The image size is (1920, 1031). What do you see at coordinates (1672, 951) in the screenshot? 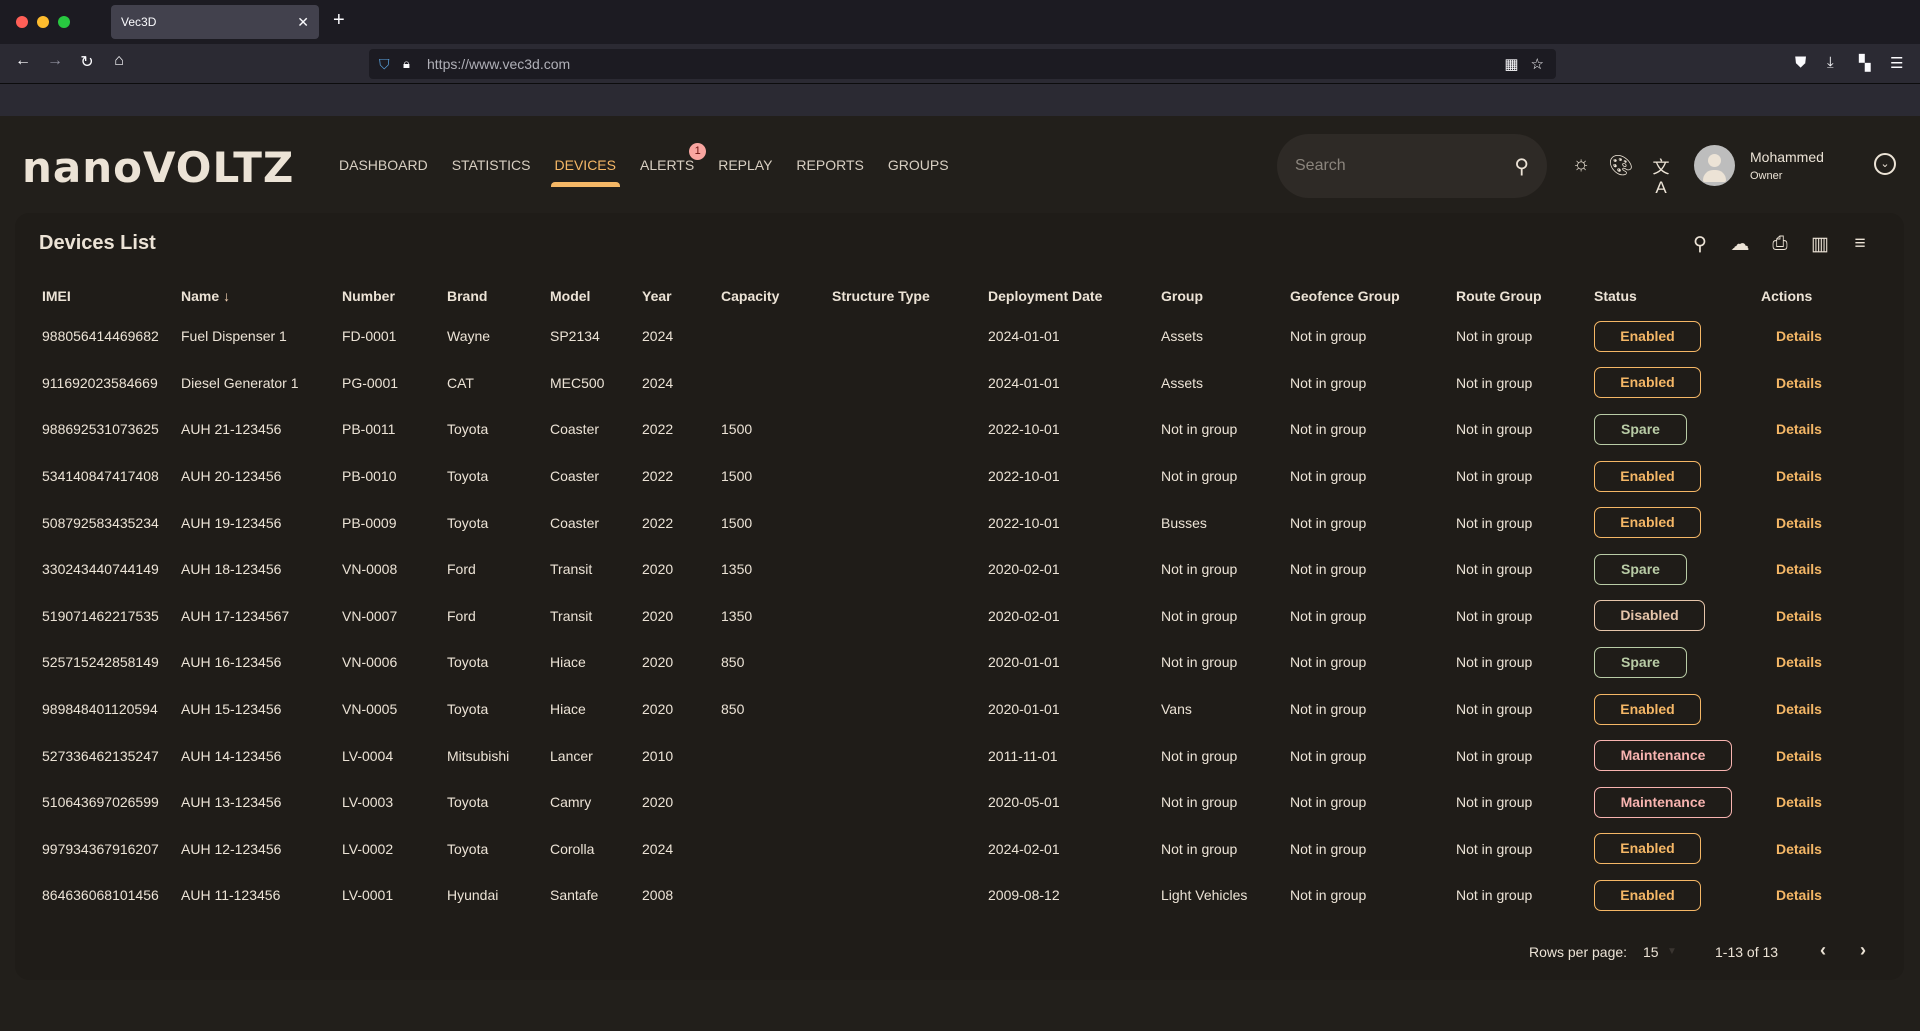
I see `caret-down-icon: ▼` at bounding box center [1672, 951].